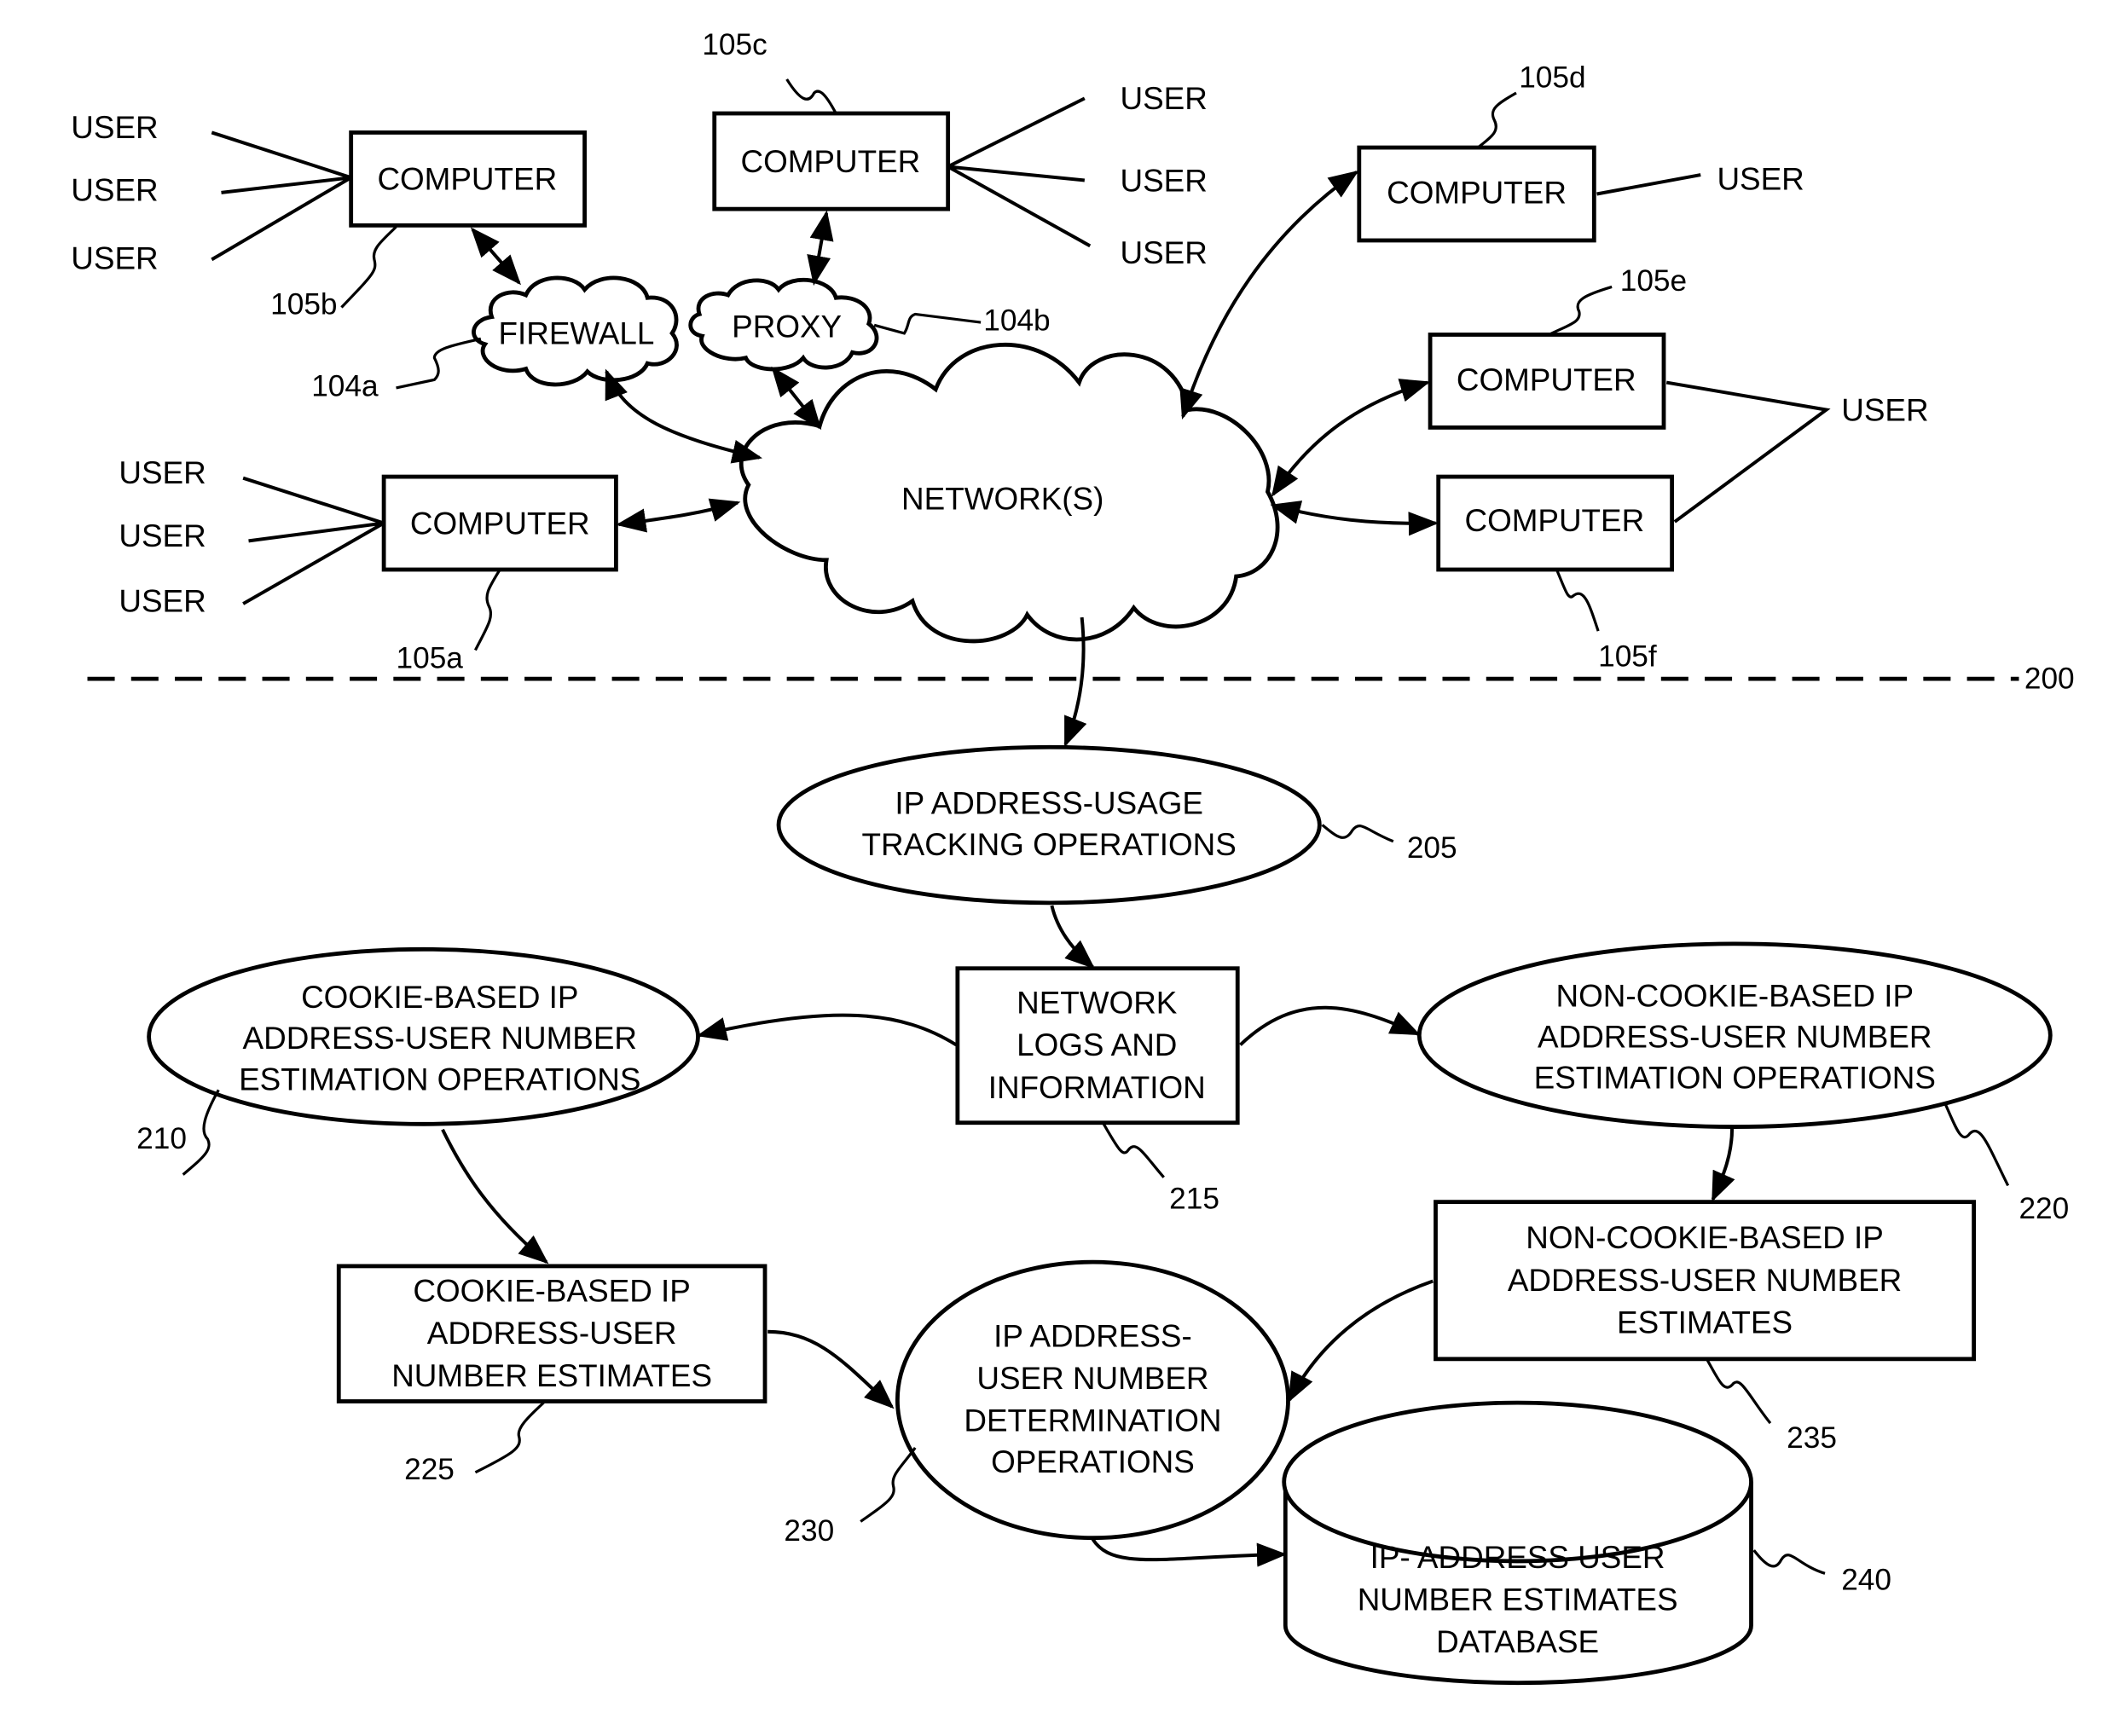 Image resolution: width=2120 pixels, height=1736 pixels. Describe the element at coordinates (1653, 281) in the screenshot. I see `computer-105e-ref: 105e` at that location.